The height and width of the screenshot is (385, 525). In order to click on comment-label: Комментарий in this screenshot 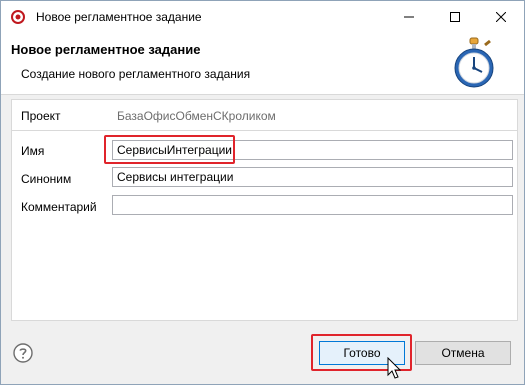, I will do `click(59, 207)`.